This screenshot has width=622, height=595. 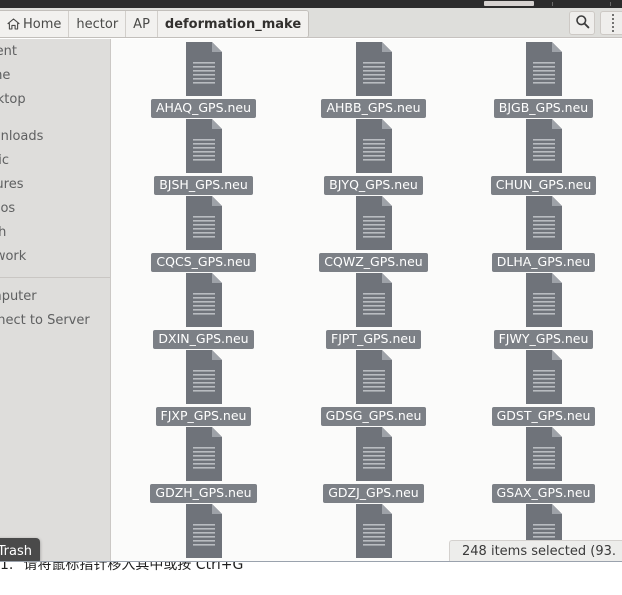 I want to click on file-row: DXIN_GPS.neu FJPT_GPS.neu FJWY_GPS.neu, so click(x=366, y=309).